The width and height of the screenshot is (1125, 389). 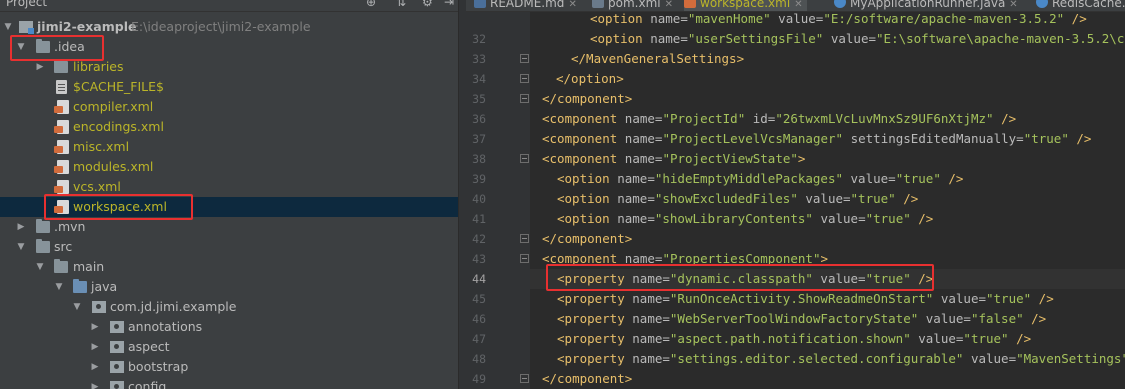 What do you see at coordinates (229, 247) in the screenshot?
I see `tree-row-src: ▼ src` at bounding box center [229, 247].